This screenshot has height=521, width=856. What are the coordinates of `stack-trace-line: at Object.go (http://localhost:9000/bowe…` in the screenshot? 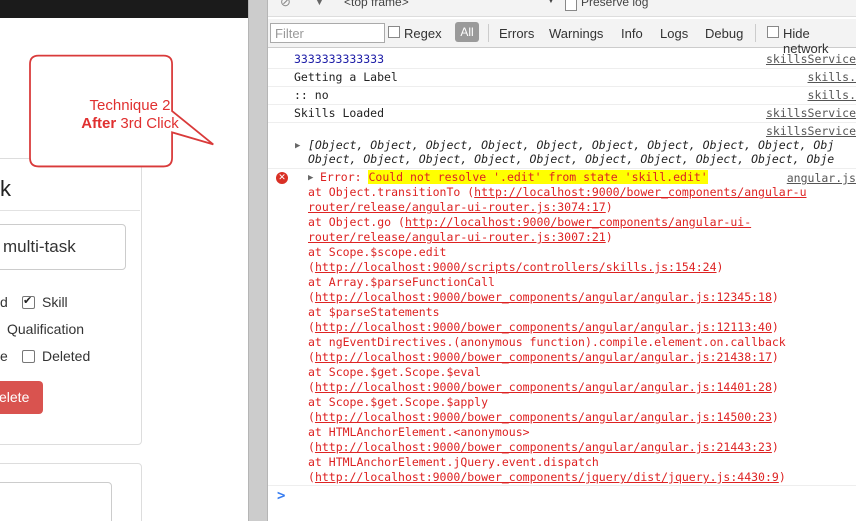 It's located at (529, 222).